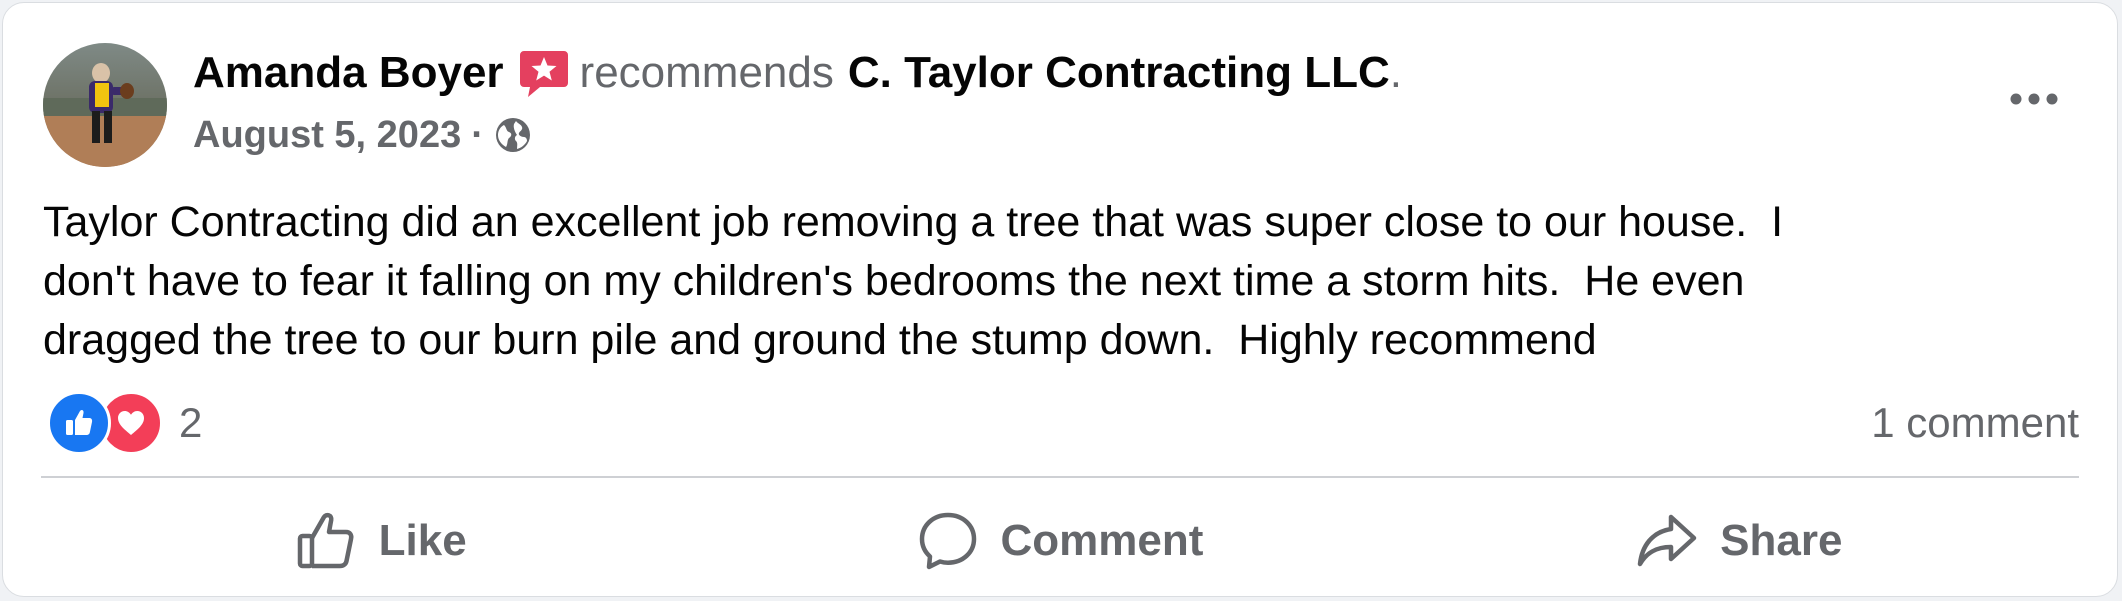  I want to click on post-meta: August 5, 2023 ·, so click(362, 135).